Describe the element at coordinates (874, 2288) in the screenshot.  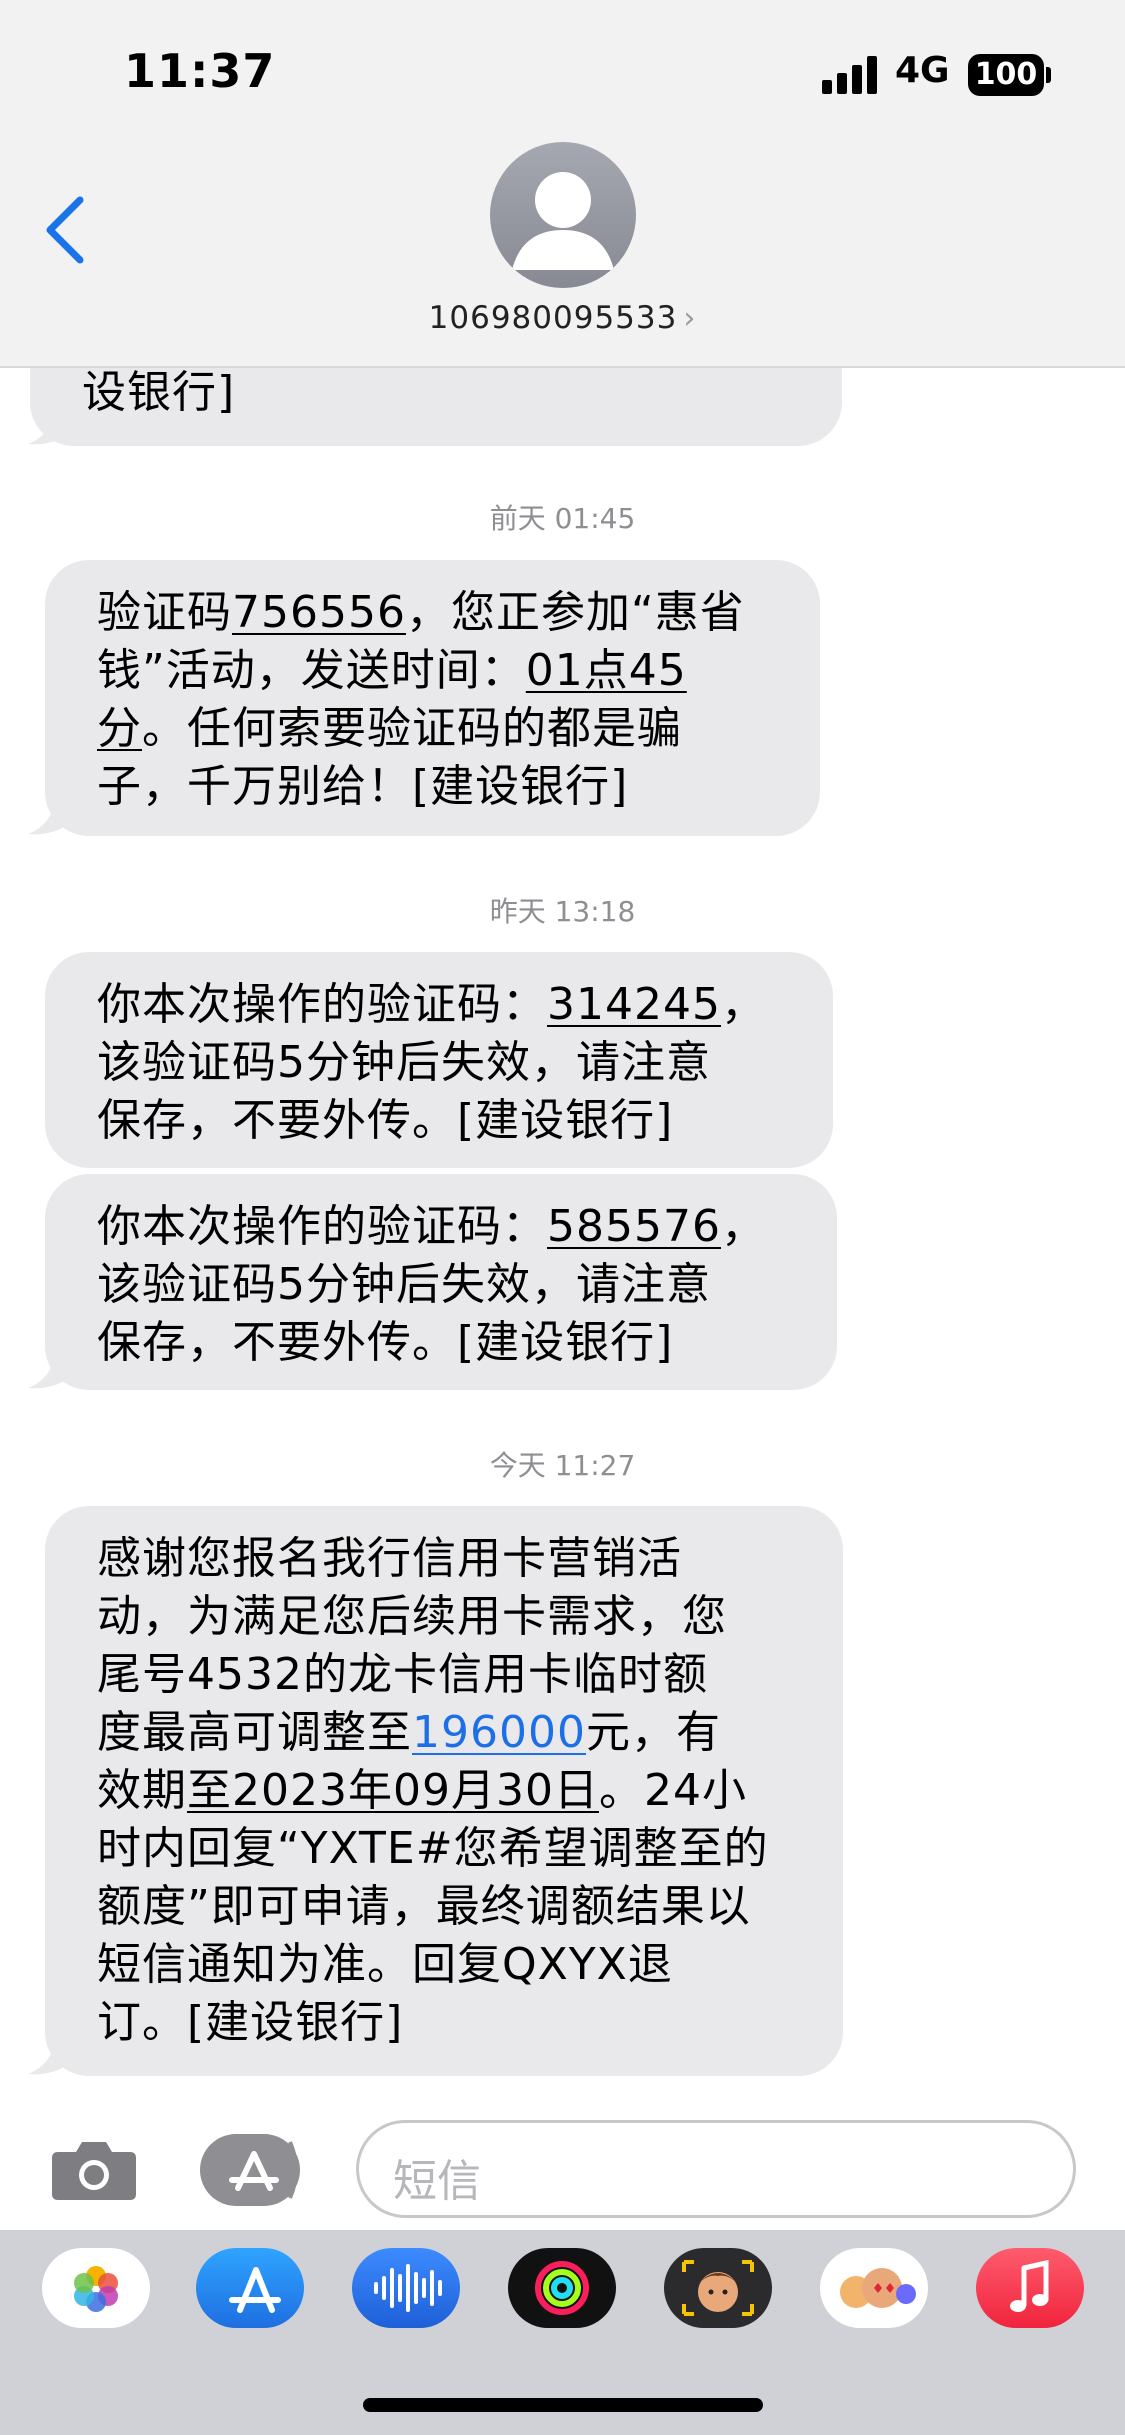
I see `memoji-stickers-app-icon` at that location.